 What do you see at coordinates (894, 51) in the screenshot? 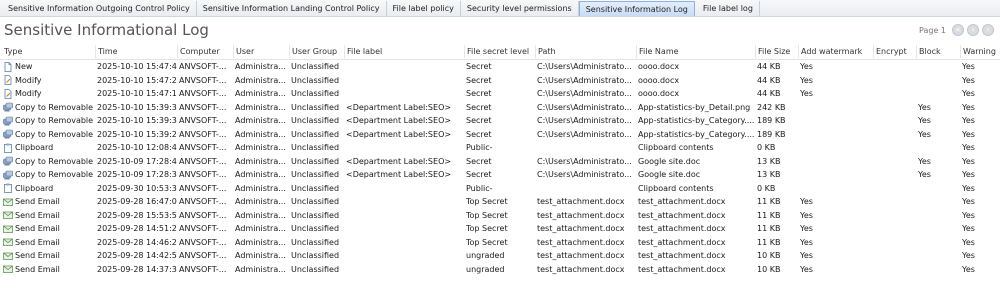
I see `column-header-encrypt: Encrypt` at bounding box center [894, 51].